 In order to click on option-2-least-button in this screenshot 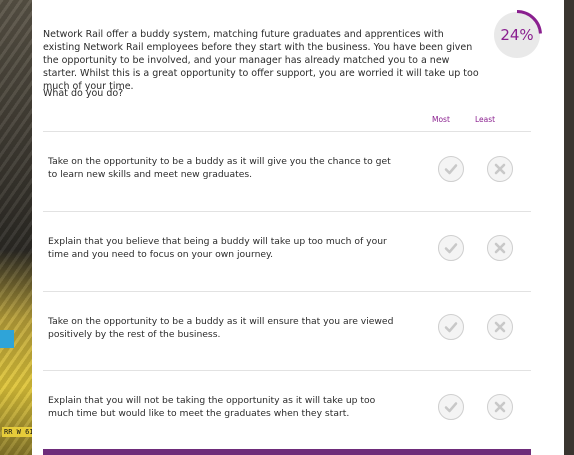, I will do `click(500, 248)`.